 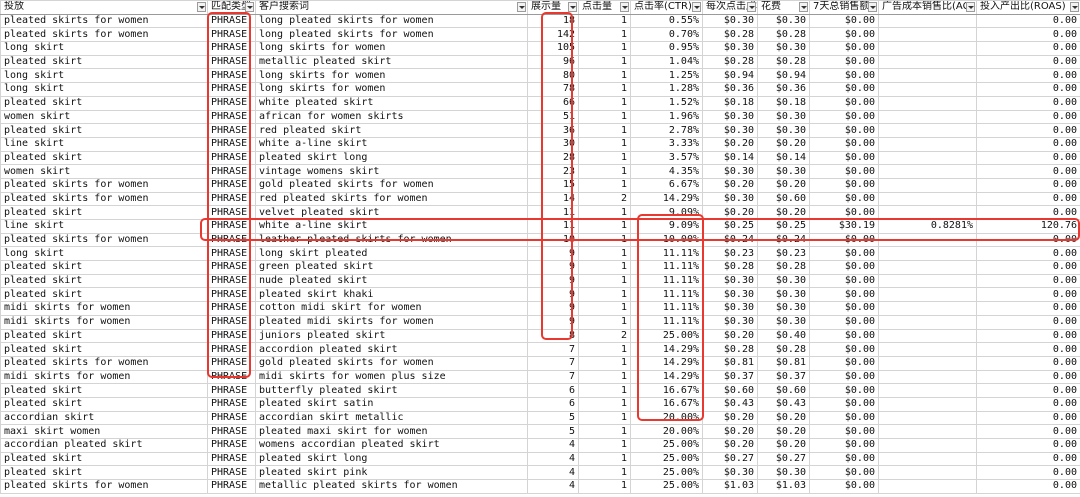 What do you see at coordinates (783, 35) in the screenshot?
I see `spend-cell: $0.28` at bounding box center [783, 35].